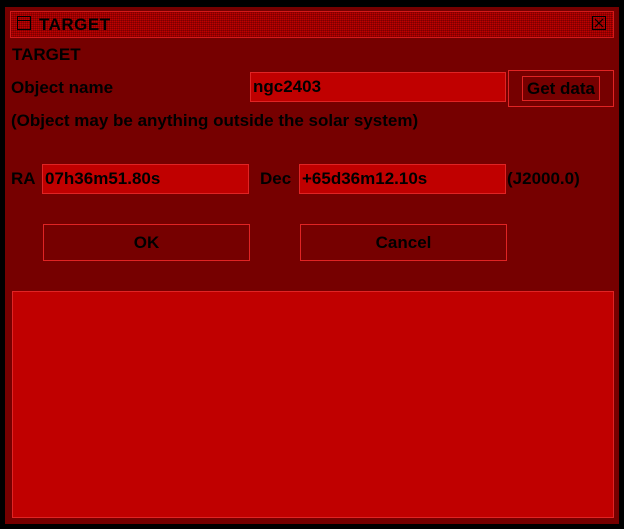 The width and height of the screenshot is (624, 529). Describe the element at coordinates (378, 87) in the screenshot. I see `object-name-input: ngc2403` at that location.